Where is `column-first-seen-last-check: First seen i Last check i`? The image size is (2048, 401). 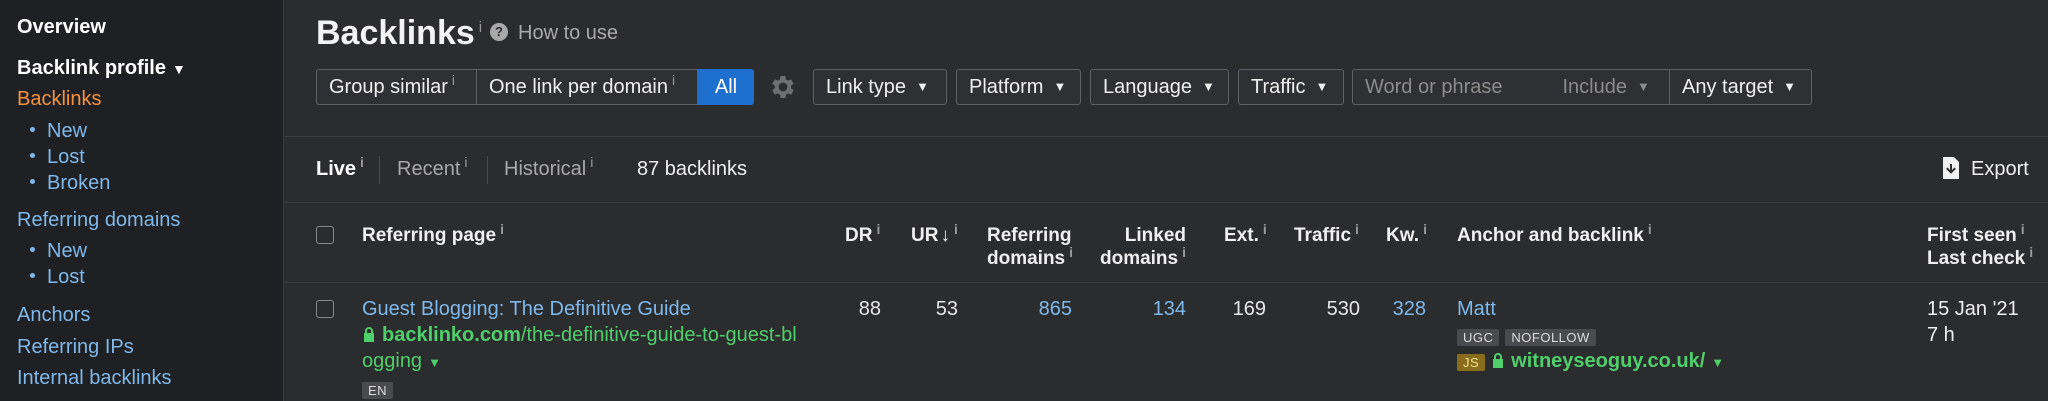
column-first-seen-last-check: First seen i Last check i is located at coordinates (1980, 245).